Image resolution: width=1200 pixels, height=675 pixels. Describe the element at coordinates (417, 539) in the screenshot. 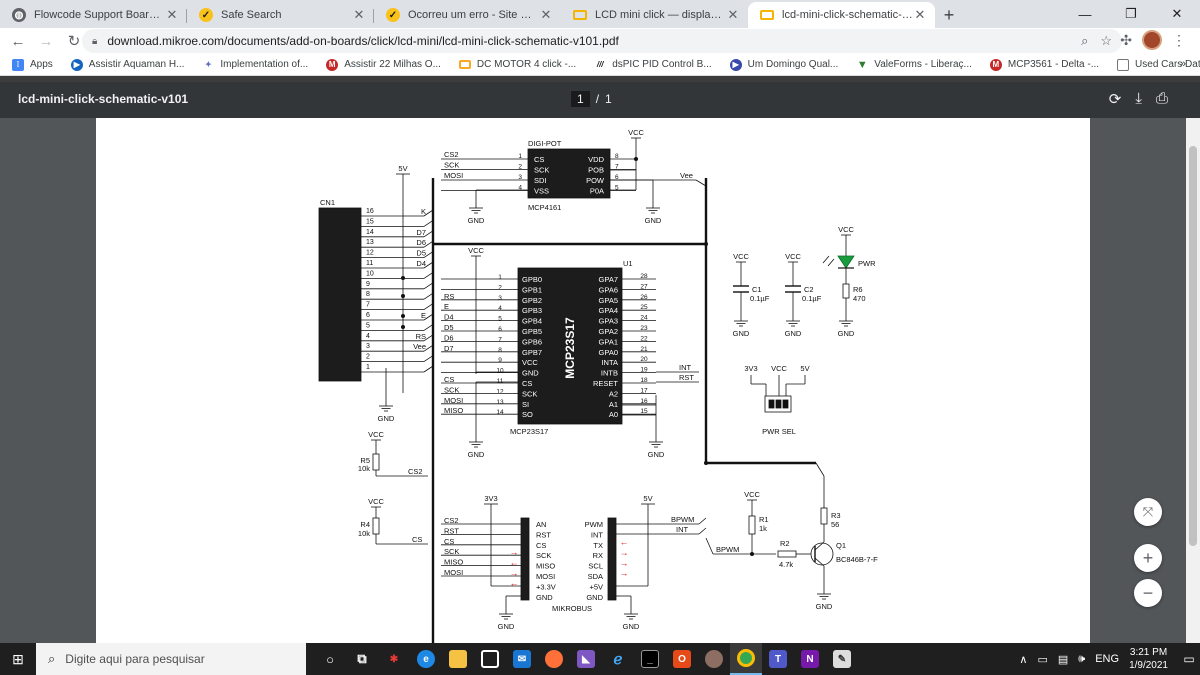

I see `net-label: CS` at that location.